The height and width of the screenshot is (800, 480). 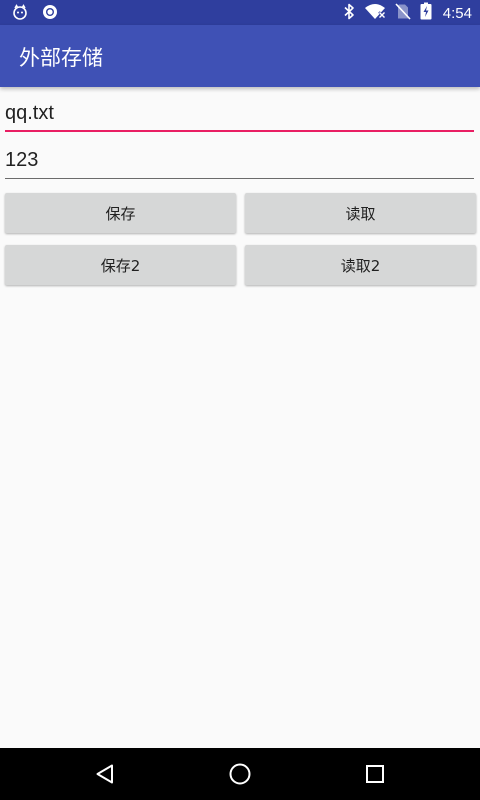 I want to click on recents-icon, so click(x=375, y=774).